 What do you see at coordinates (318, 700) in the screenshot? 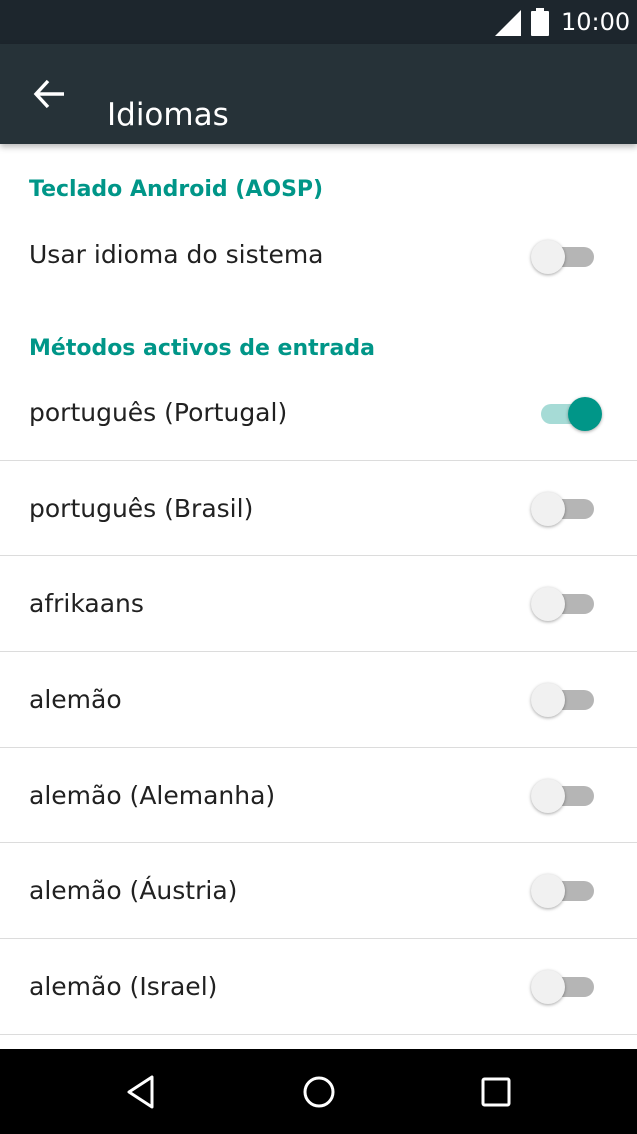
I see `language-row-de: alemão` at bounding box center [318, 700].